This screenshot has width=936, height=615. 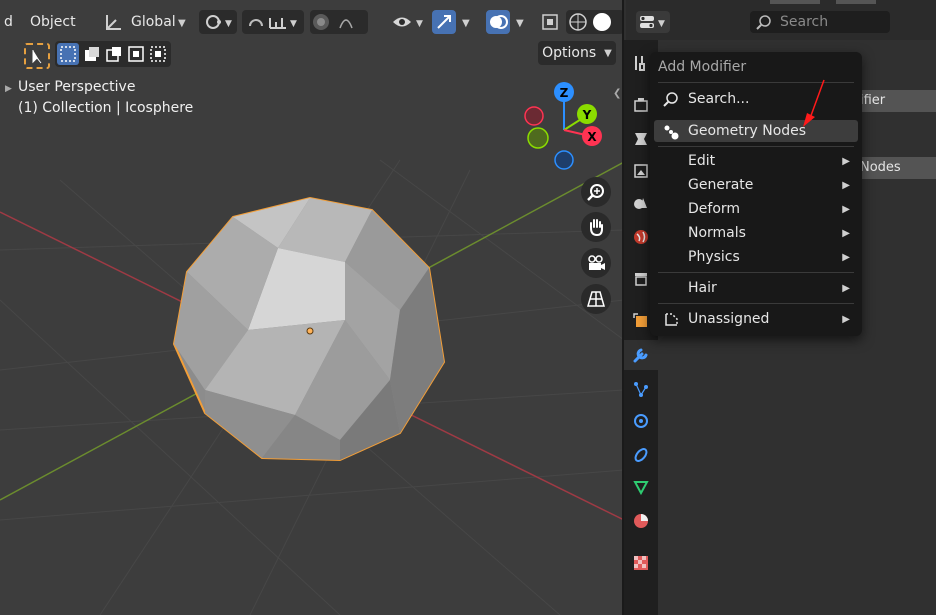 What do you see at coordinates (77, 87) in the screenshot?
I see `perspective-label: User Perspective` at bounding box center [77, 87].